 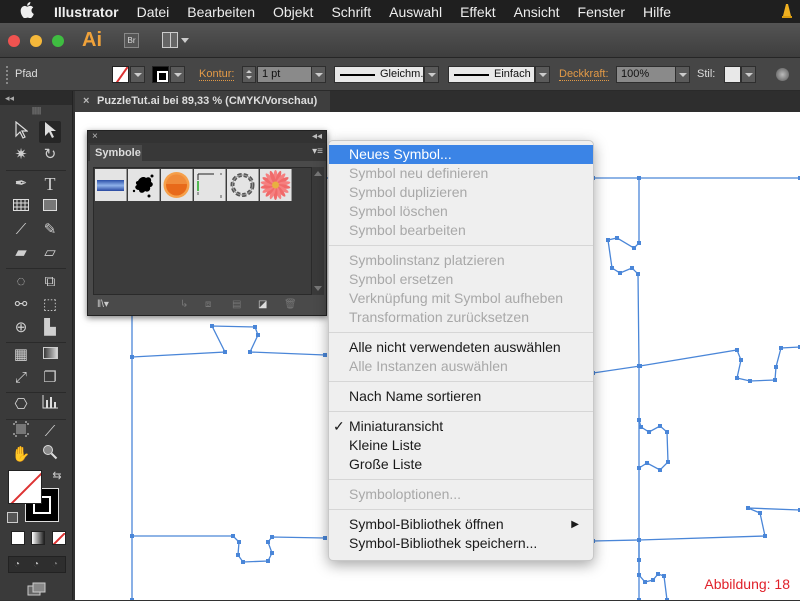 What do you see at coordinates (537, 12) in the screenshot?
I see `menu-ansicht: Ansicht` at bounding box center [537, 12].